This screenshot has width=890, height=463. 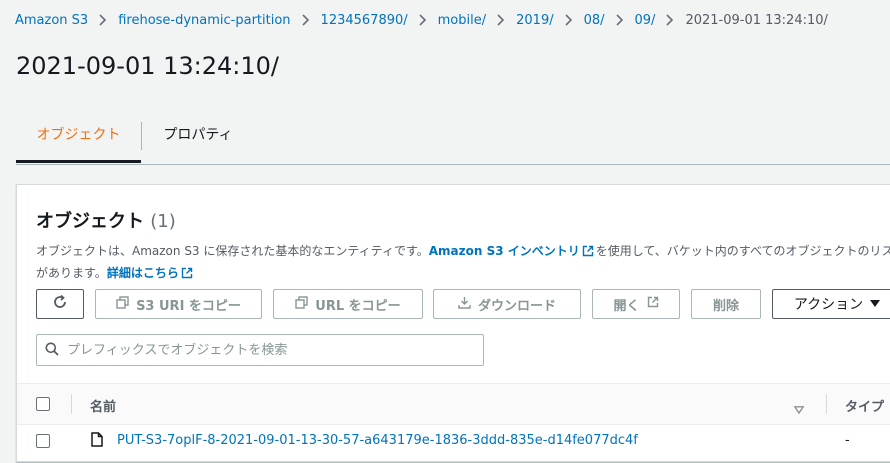 I want to click on file-icon, so click(x=97, y=441).